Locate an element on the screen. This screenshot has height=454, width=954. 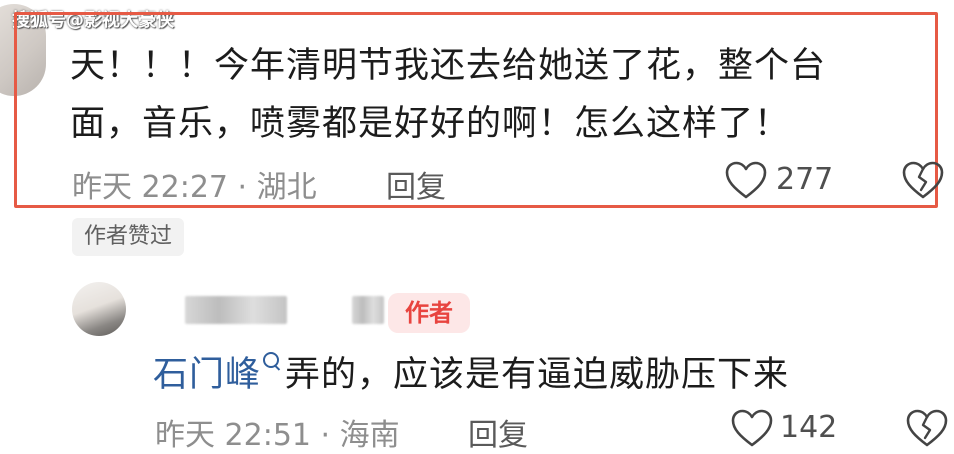
reply-like-count: 142 is located at coordinates (809, 427).